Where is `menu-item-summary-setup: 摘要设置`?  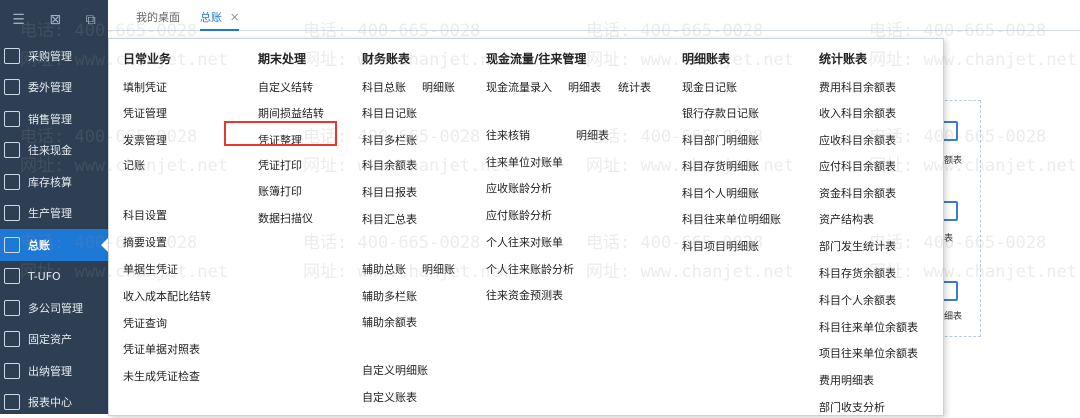
menu-item-summary-setup: 摘要设置 is located at coordinates (145, 242).